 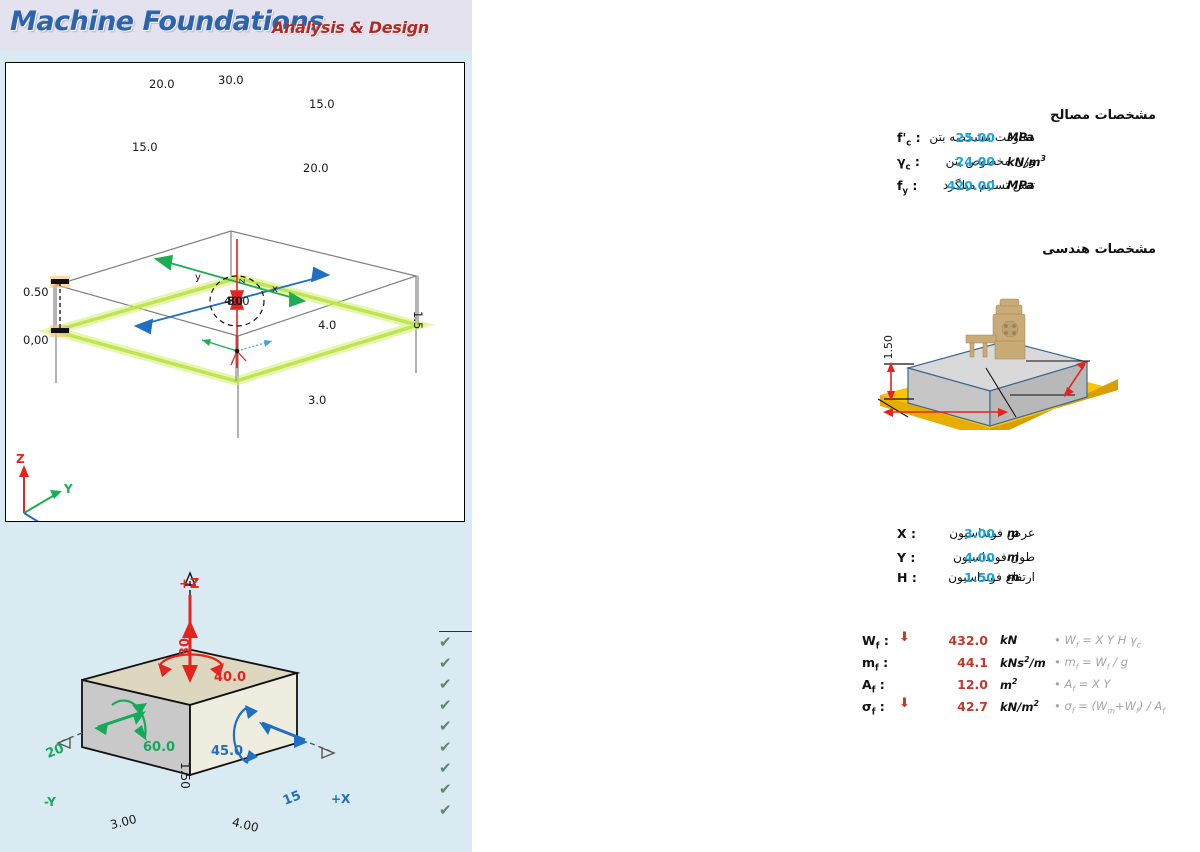 What do you see at coordinates (907, 187) in the screenshot?
I see `material-symbol: fy :` at bounding box center [907, 187].